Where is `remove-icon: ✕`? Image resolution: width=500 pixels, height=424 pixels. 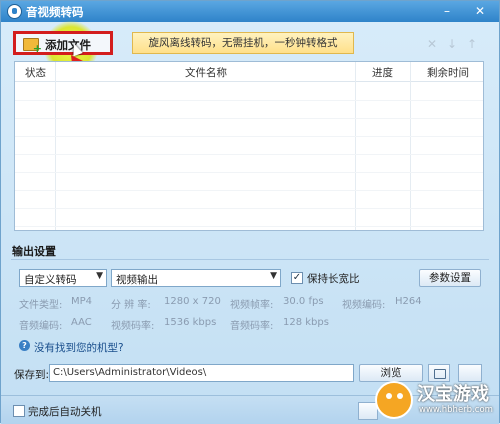 remove-icon: ✕ is located at coordinates (432, 44).